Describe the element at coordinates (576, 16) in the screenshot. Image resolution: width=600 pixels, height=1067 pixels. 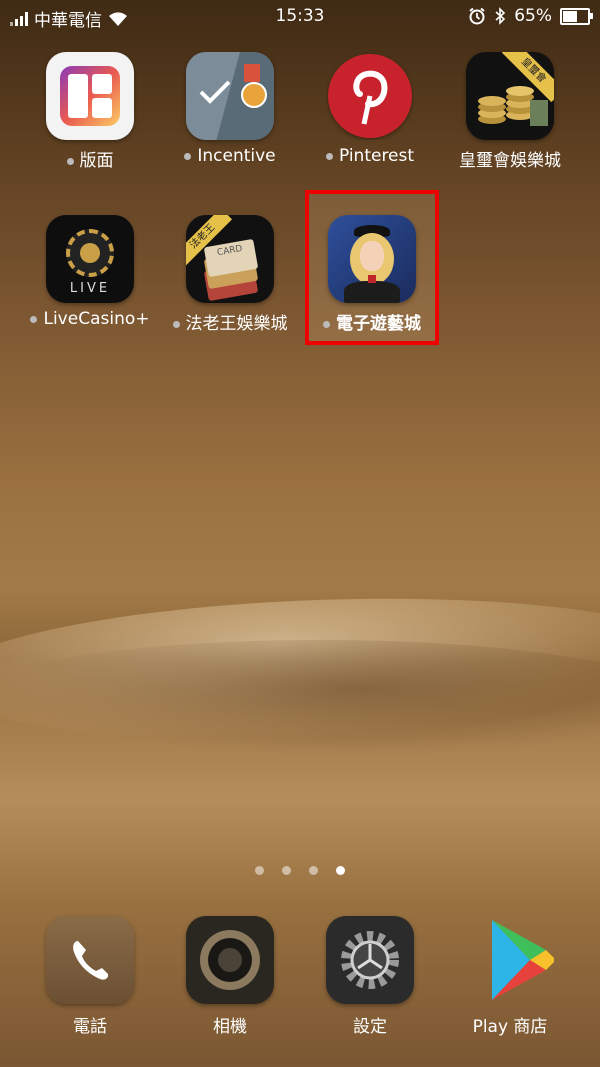
I see `battery-icon` at that location.